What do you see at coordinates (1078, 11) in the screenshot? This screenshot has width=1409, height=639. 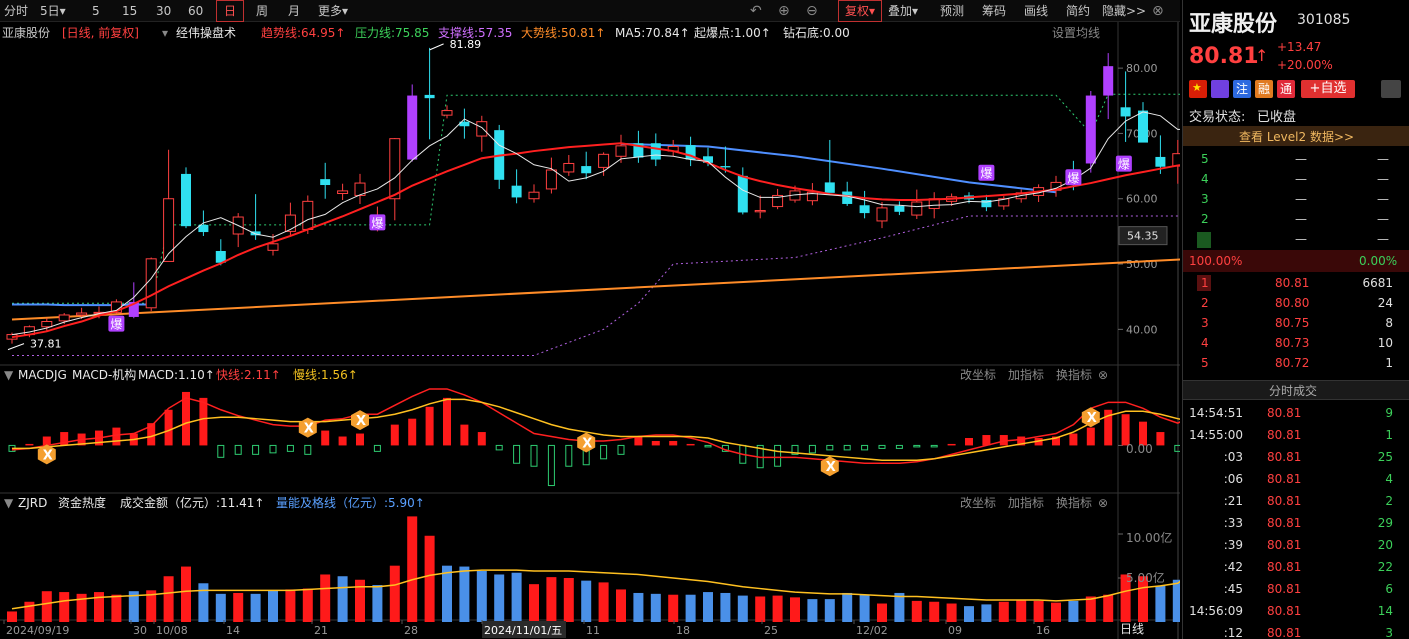 I see `toolbar-item-5: 简约` at bounding box center [1078, 11].